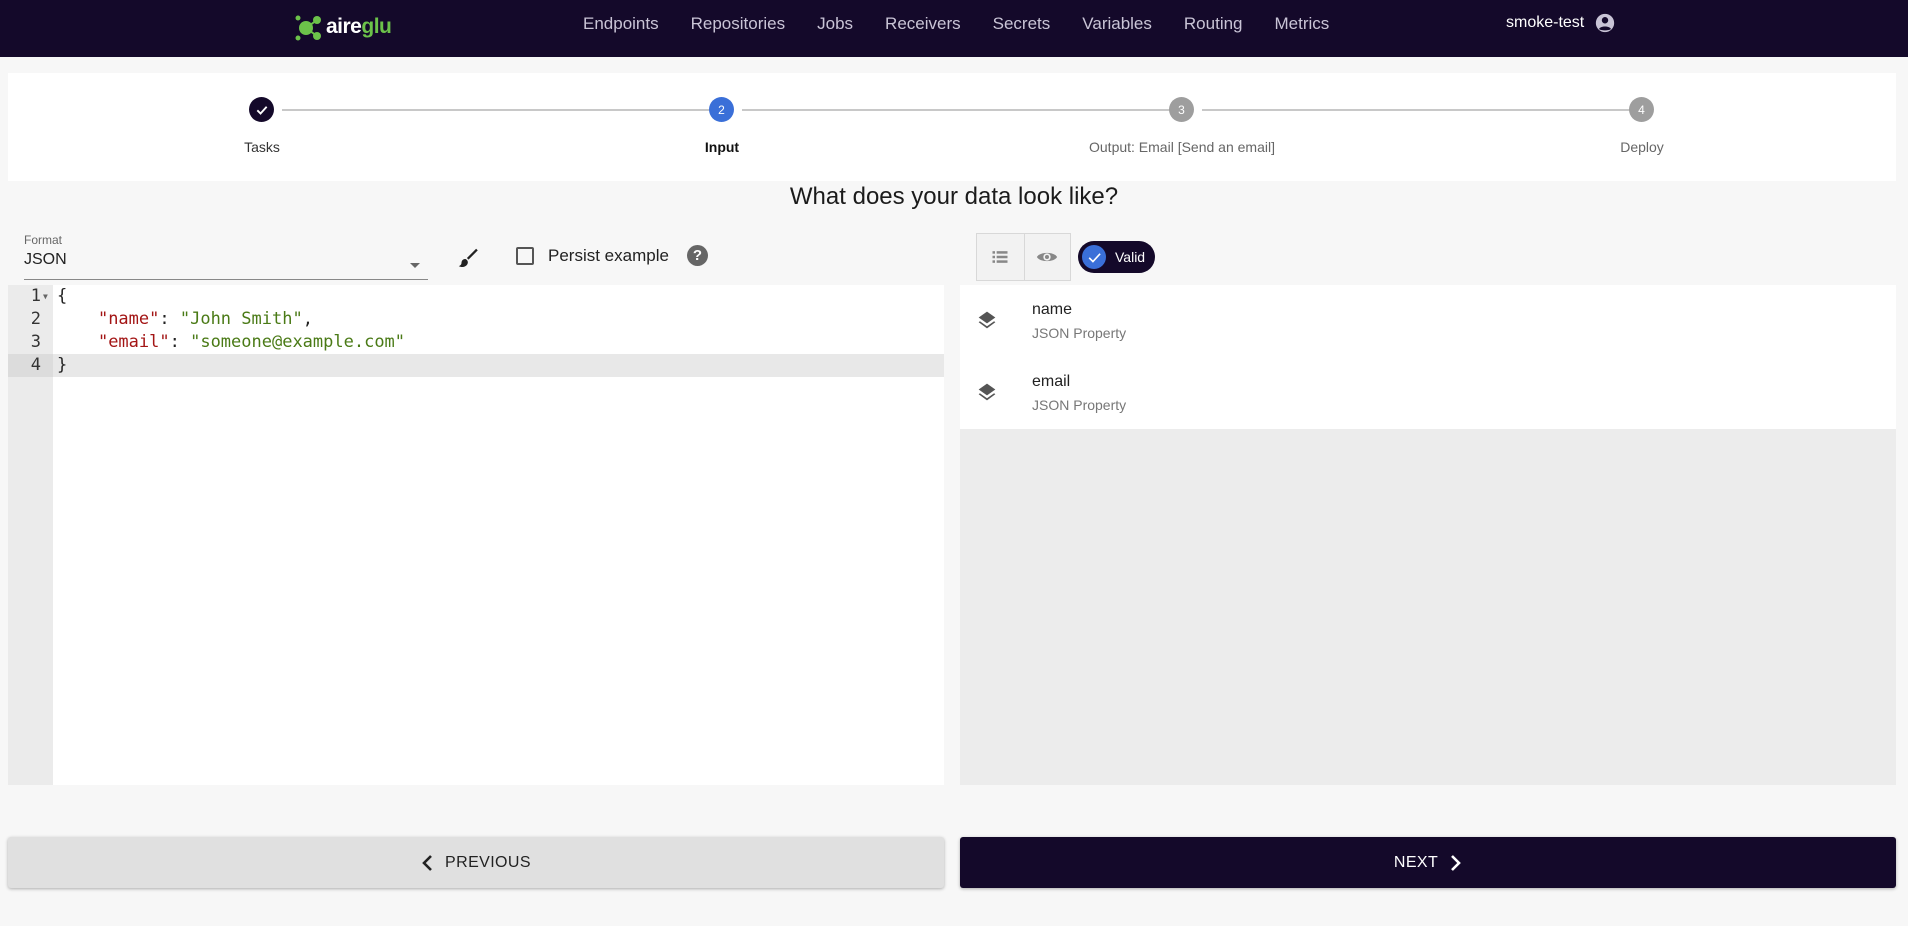  What do you see at coordinates (1428, 393) in the screenshot?
I see `list-item: email JSON Property` at bounding box center [1428, 393].